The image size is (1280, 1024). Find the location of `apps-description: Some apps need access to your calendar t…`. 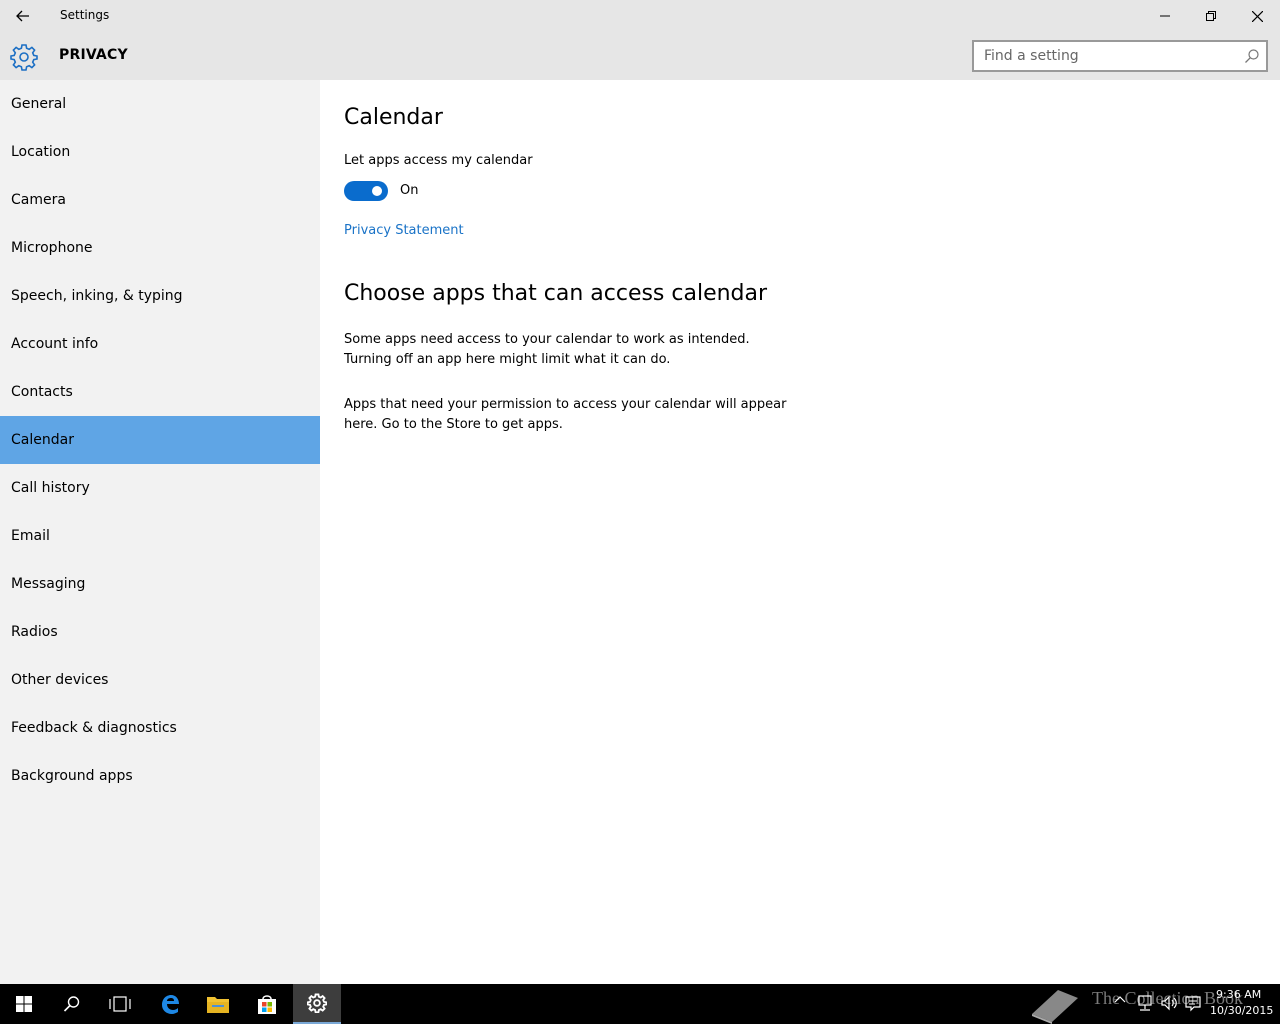

apps-description: Some apps need access to your calendar t… is located at coordinates (584, 350).